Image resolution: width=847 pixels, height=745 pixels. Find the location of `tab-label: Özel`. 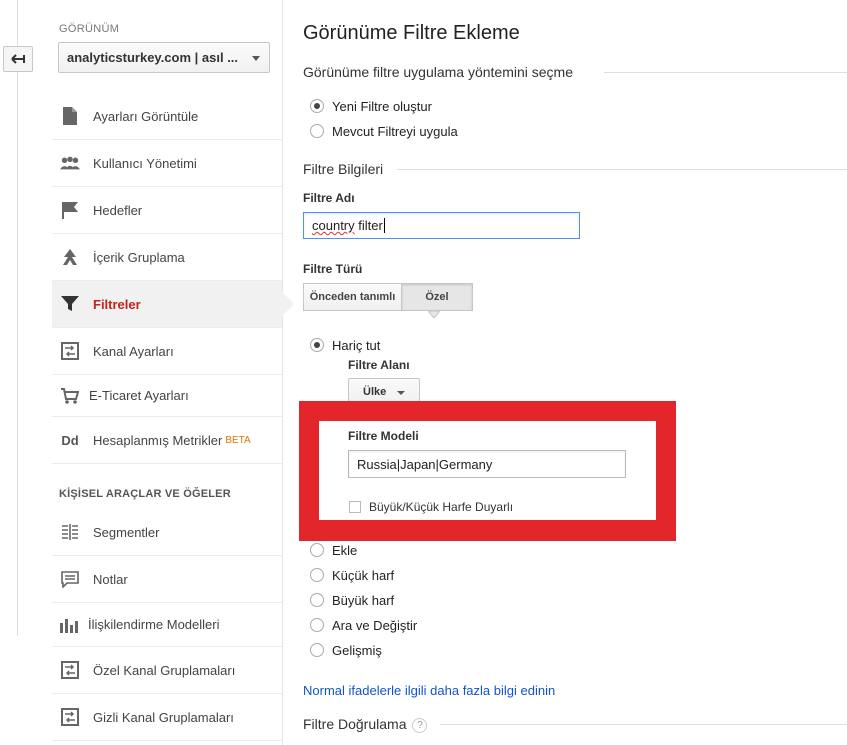

tab-label: Özel is located at coordinates (437, 297).